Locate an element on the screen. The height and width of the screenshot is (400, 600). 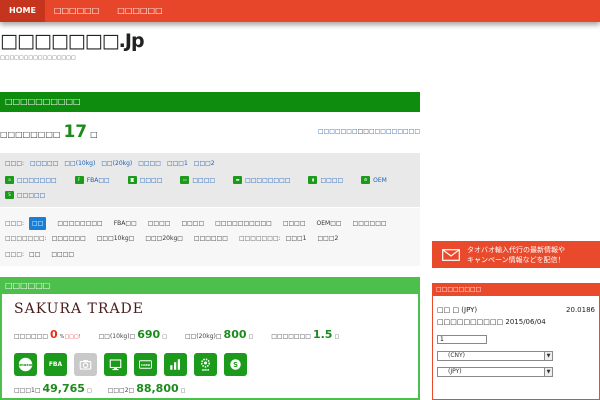
result-count-unit: □ is located at coordinates (94, 134).